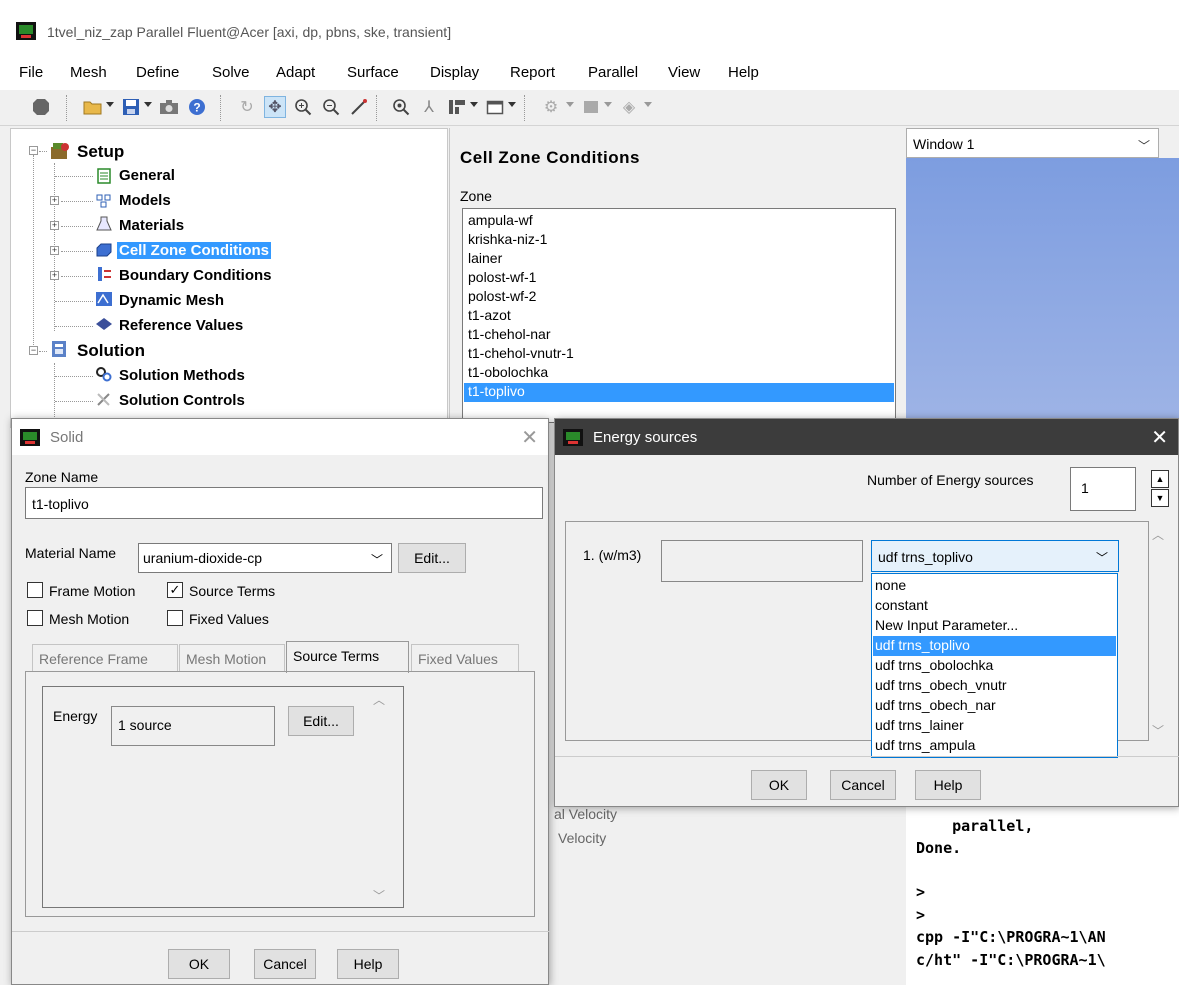 The width and height of the screenshot is (1179, 985). What do you see at coordinates (31, 72) in the screenshot?
I see `menu-file: File` at bounding box center [31, 72].